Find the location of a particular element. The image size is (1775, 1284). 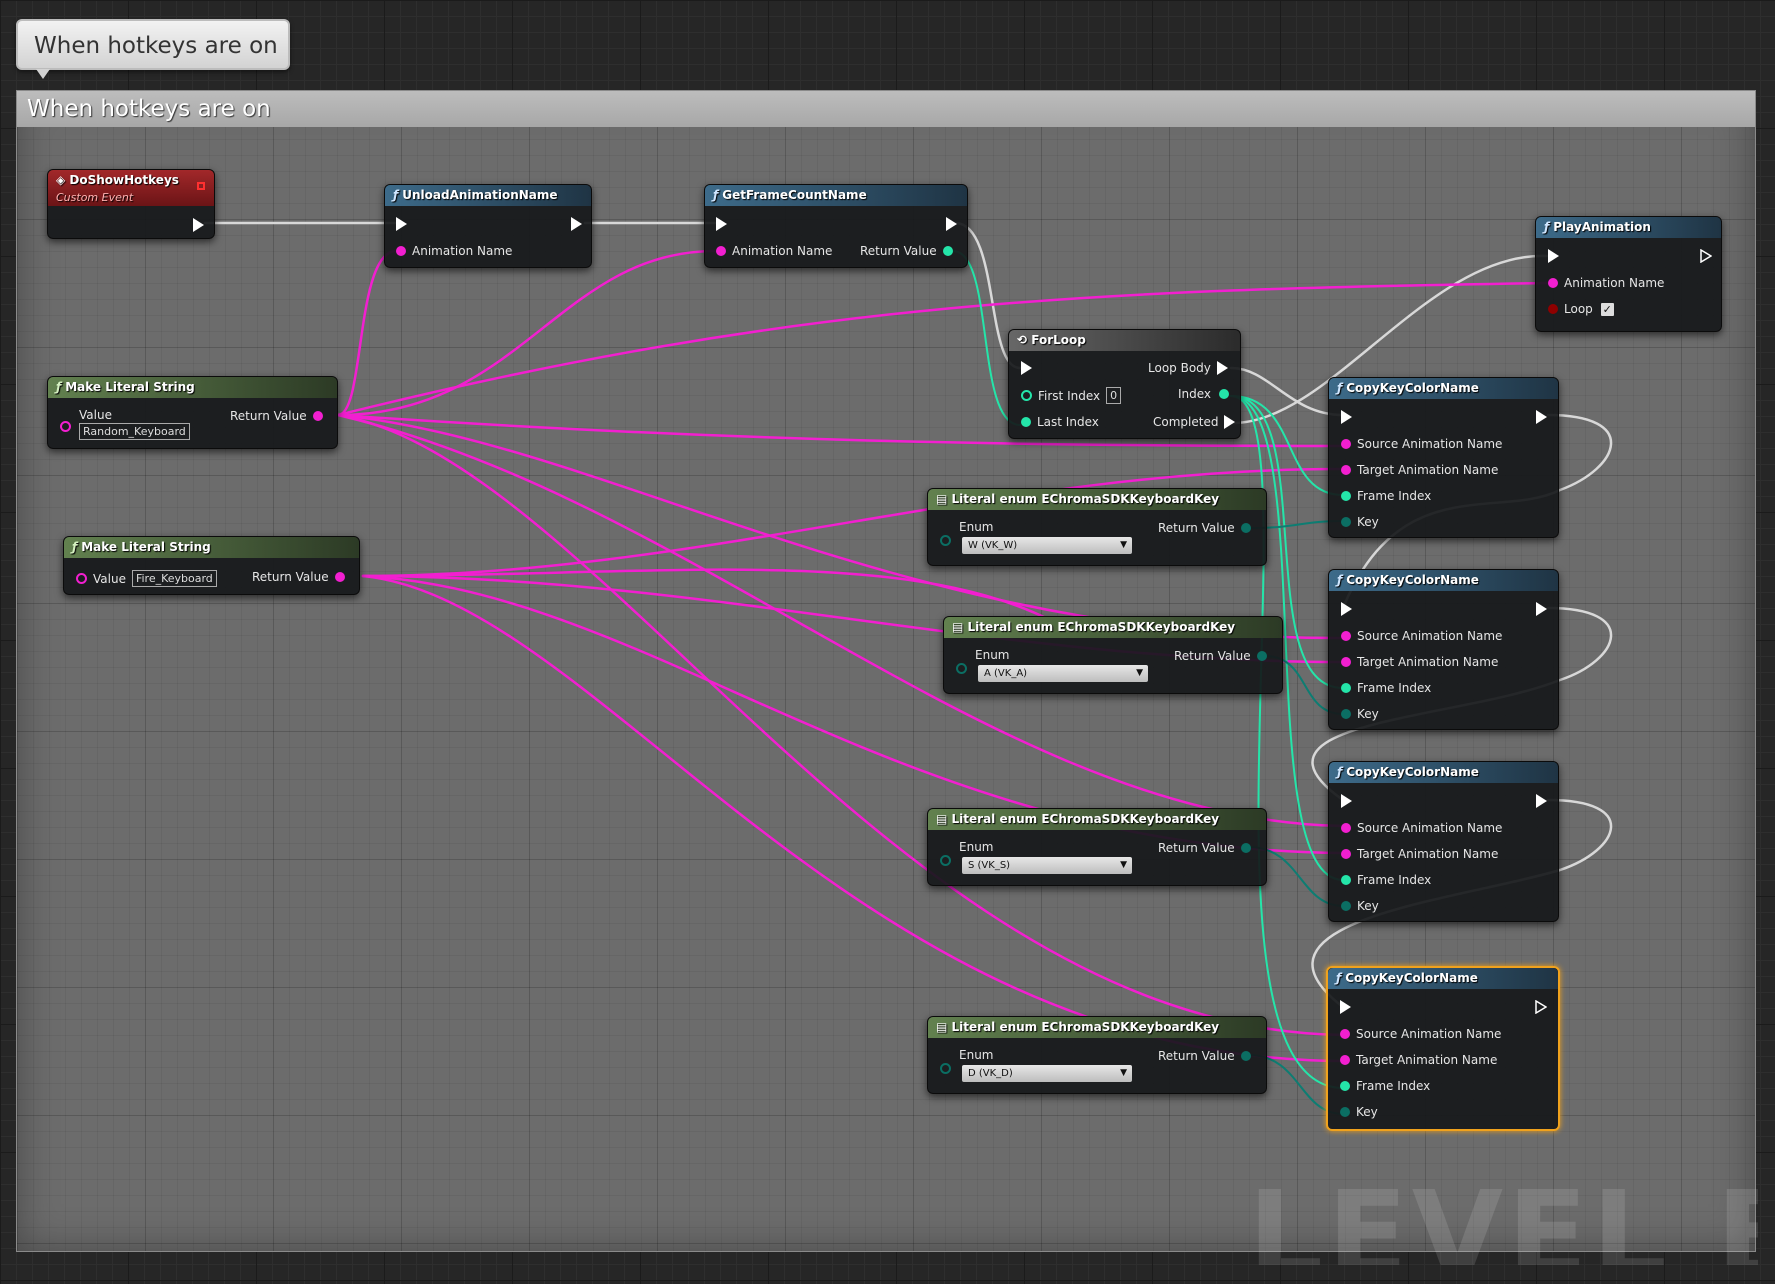

copy1-exec-out-pin is located at coordinates (1541, 417).